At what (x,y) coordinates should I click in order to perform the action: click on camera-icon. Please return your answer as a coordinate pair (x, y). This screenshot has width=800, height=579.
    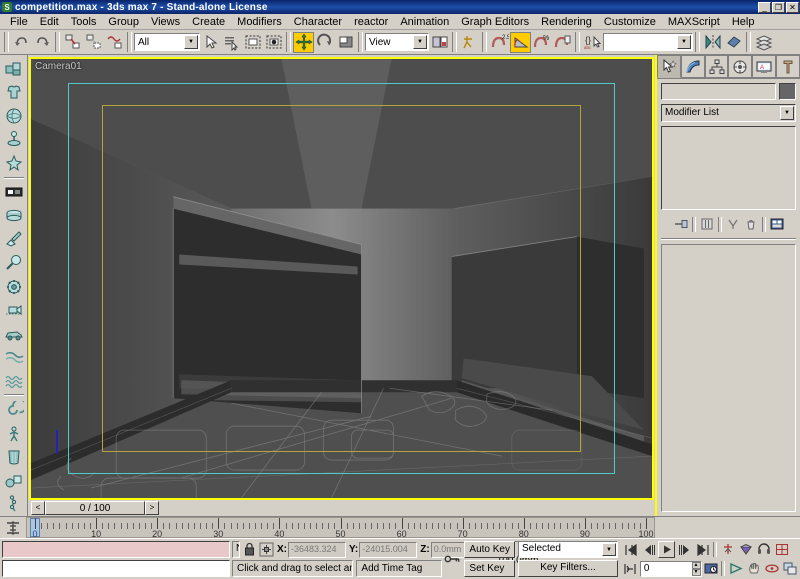
    Looking at the image, I should click on (14, 310).